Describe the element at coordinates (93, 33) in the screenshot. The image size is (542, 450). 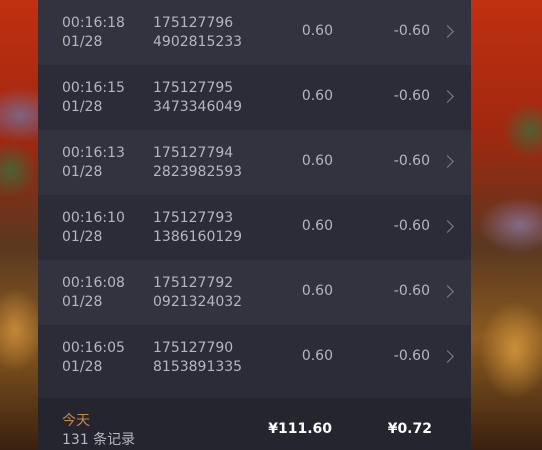
I see `record-time: 00:16:18 01/28` at that location.